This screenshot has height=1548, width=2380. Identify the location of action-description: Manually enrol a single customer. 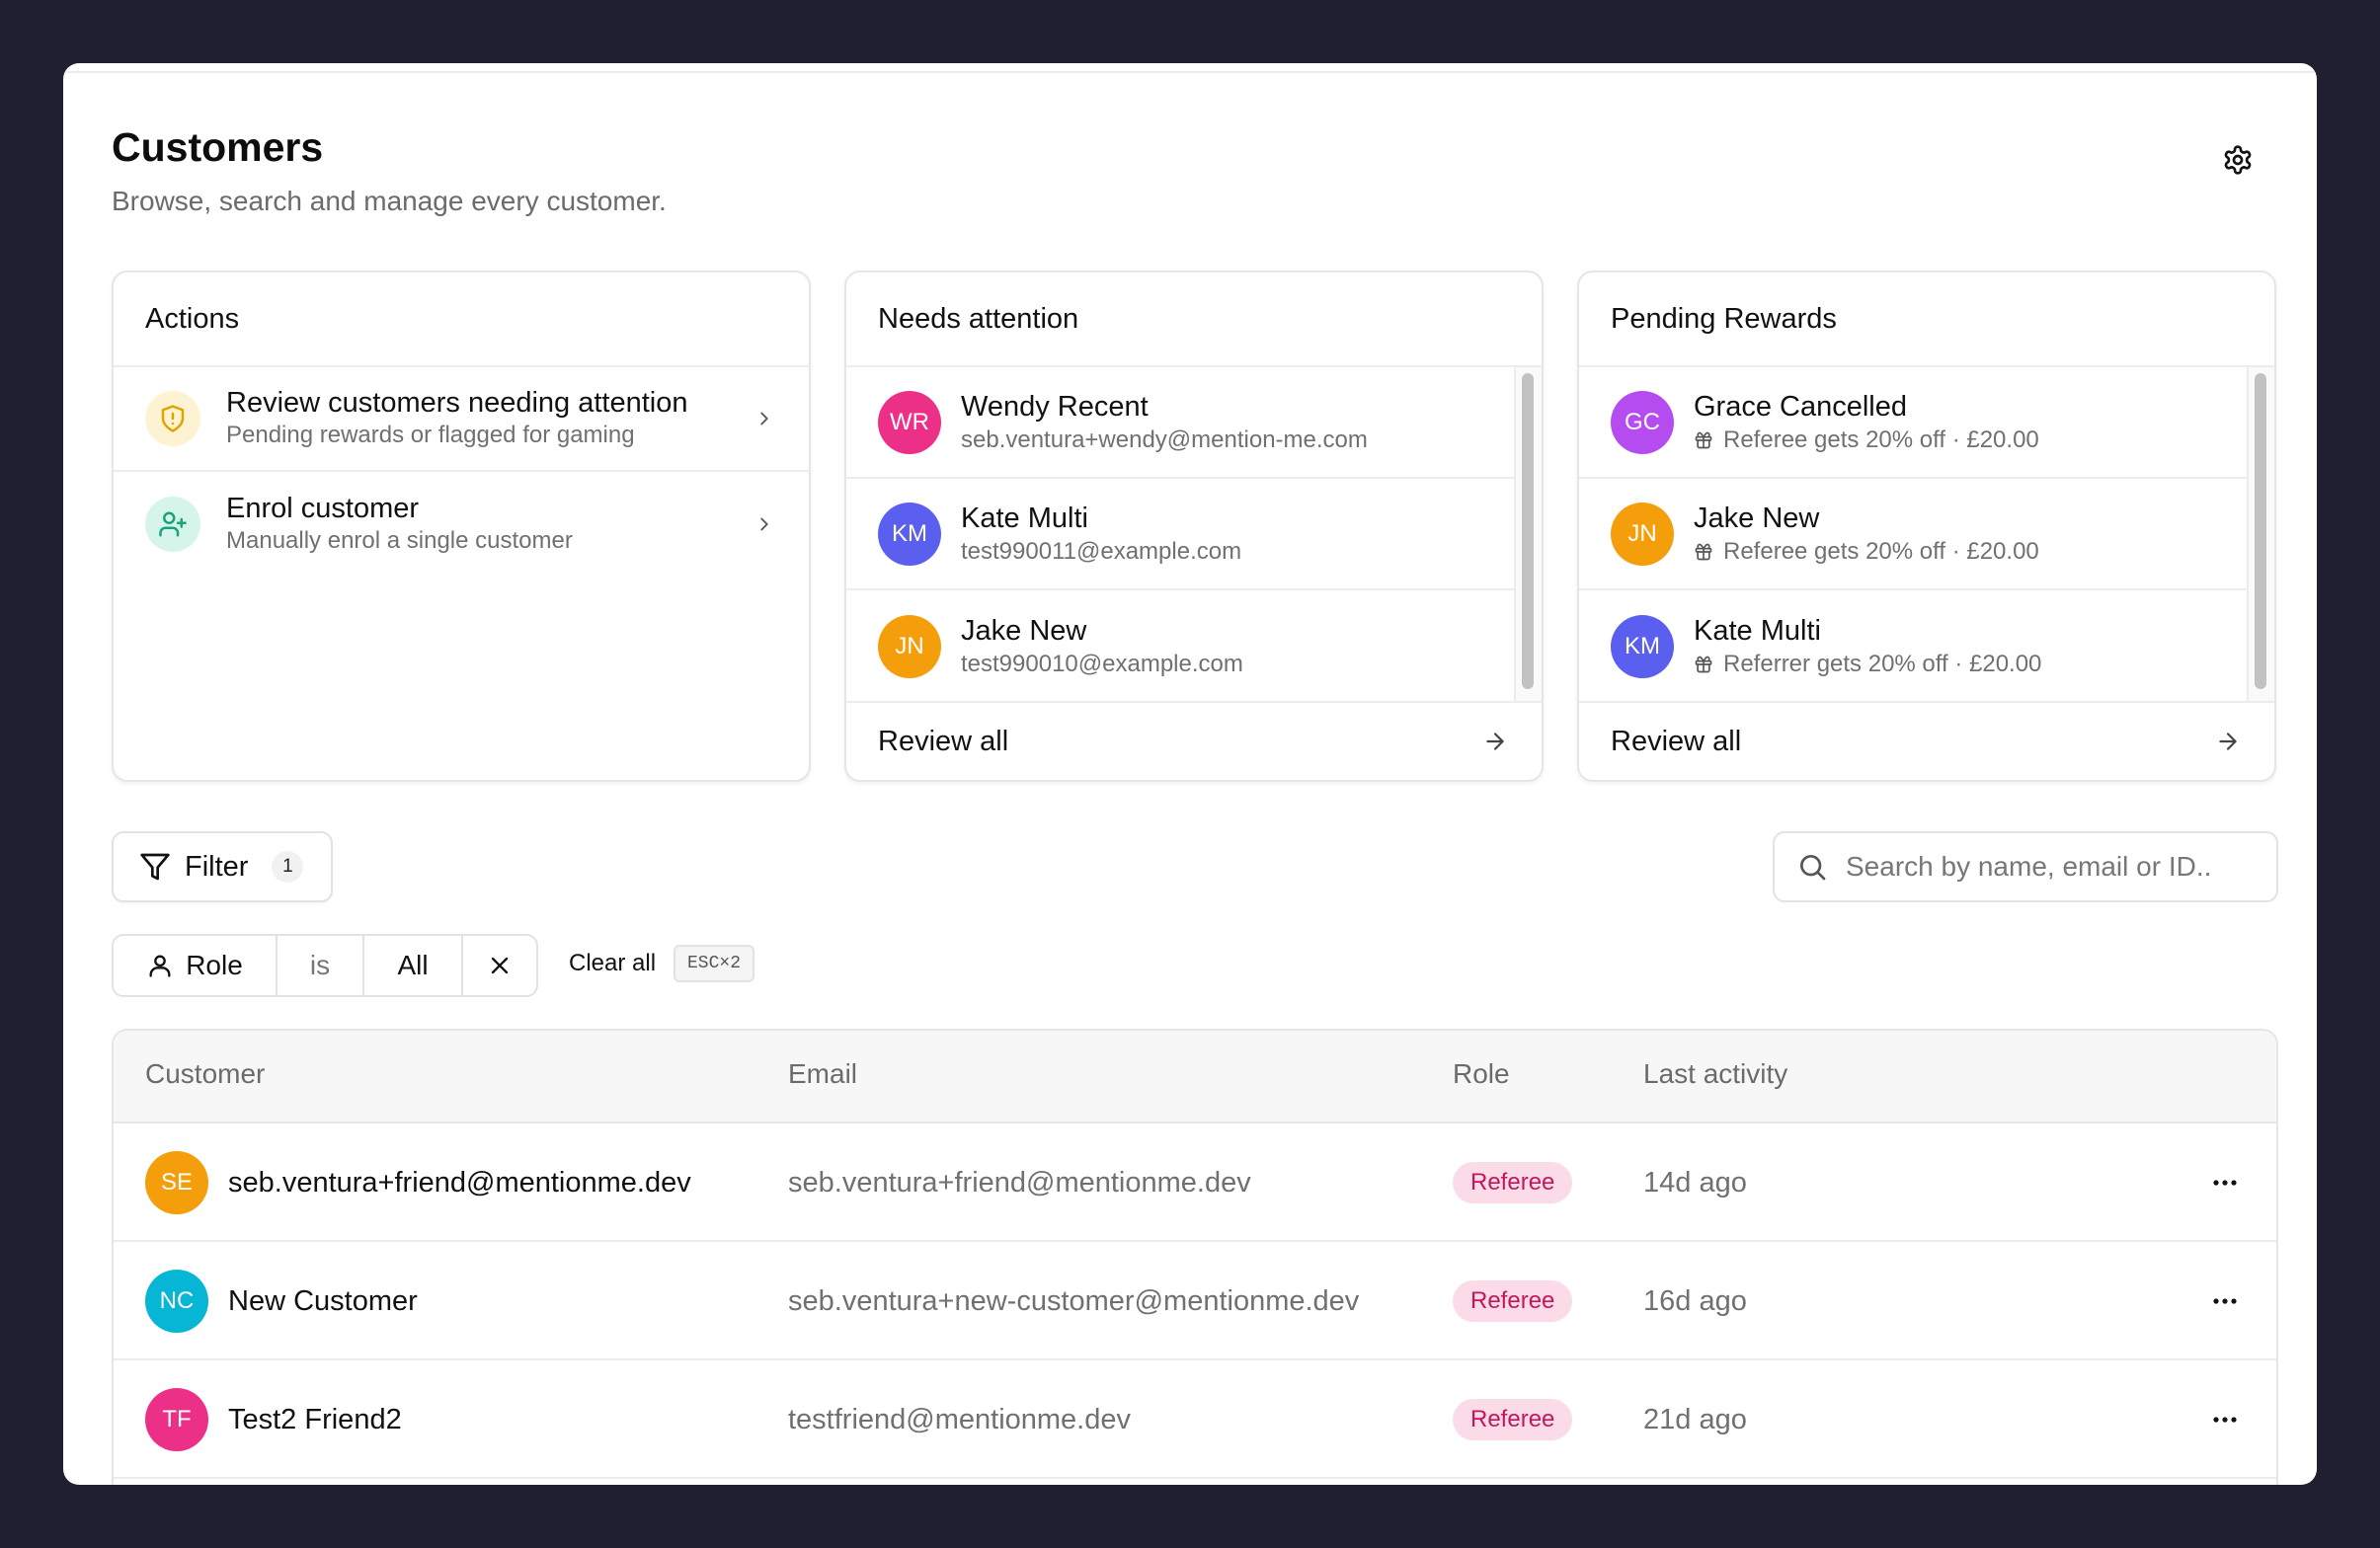
(399, 540).